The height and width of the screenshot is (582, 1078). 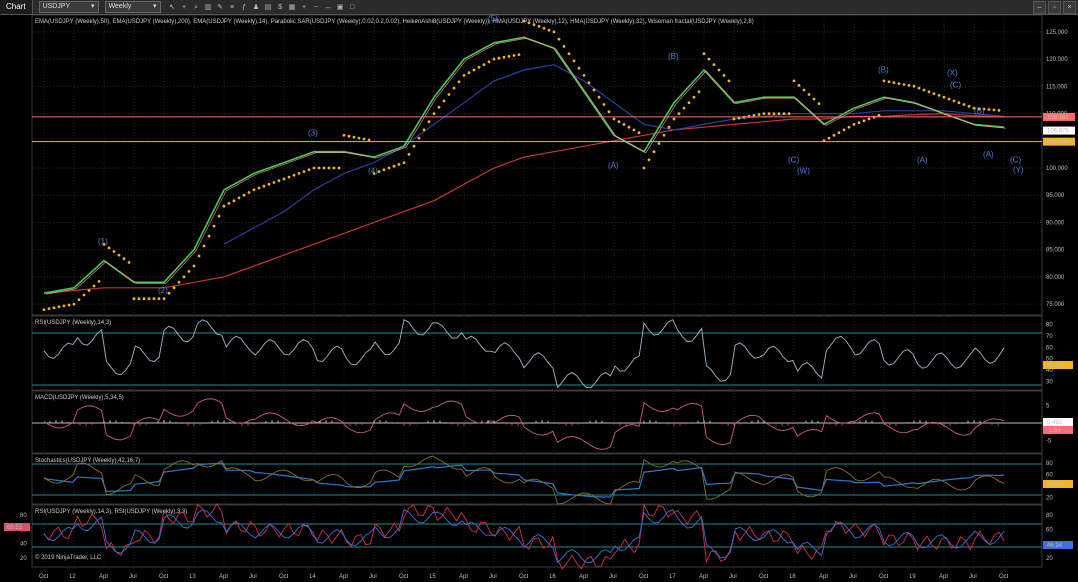 What do you see at coordinates (304, 7) in the screenshot?
I see `plus-icon: +` at bounding box center [304, 7].